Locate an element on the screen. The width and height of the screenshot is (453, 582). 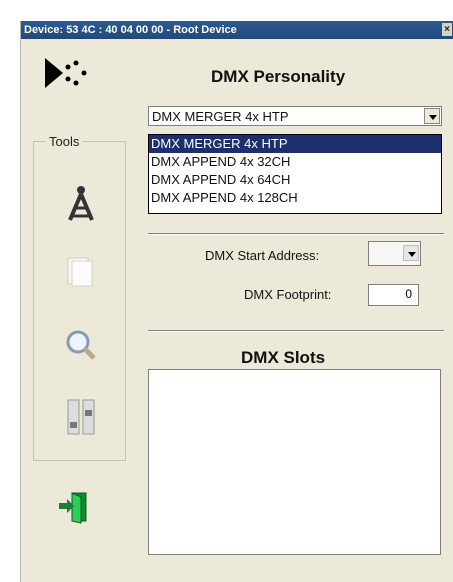
personality-option: DMX APPEND 4x 32CH is located at coordinates (295, 162).